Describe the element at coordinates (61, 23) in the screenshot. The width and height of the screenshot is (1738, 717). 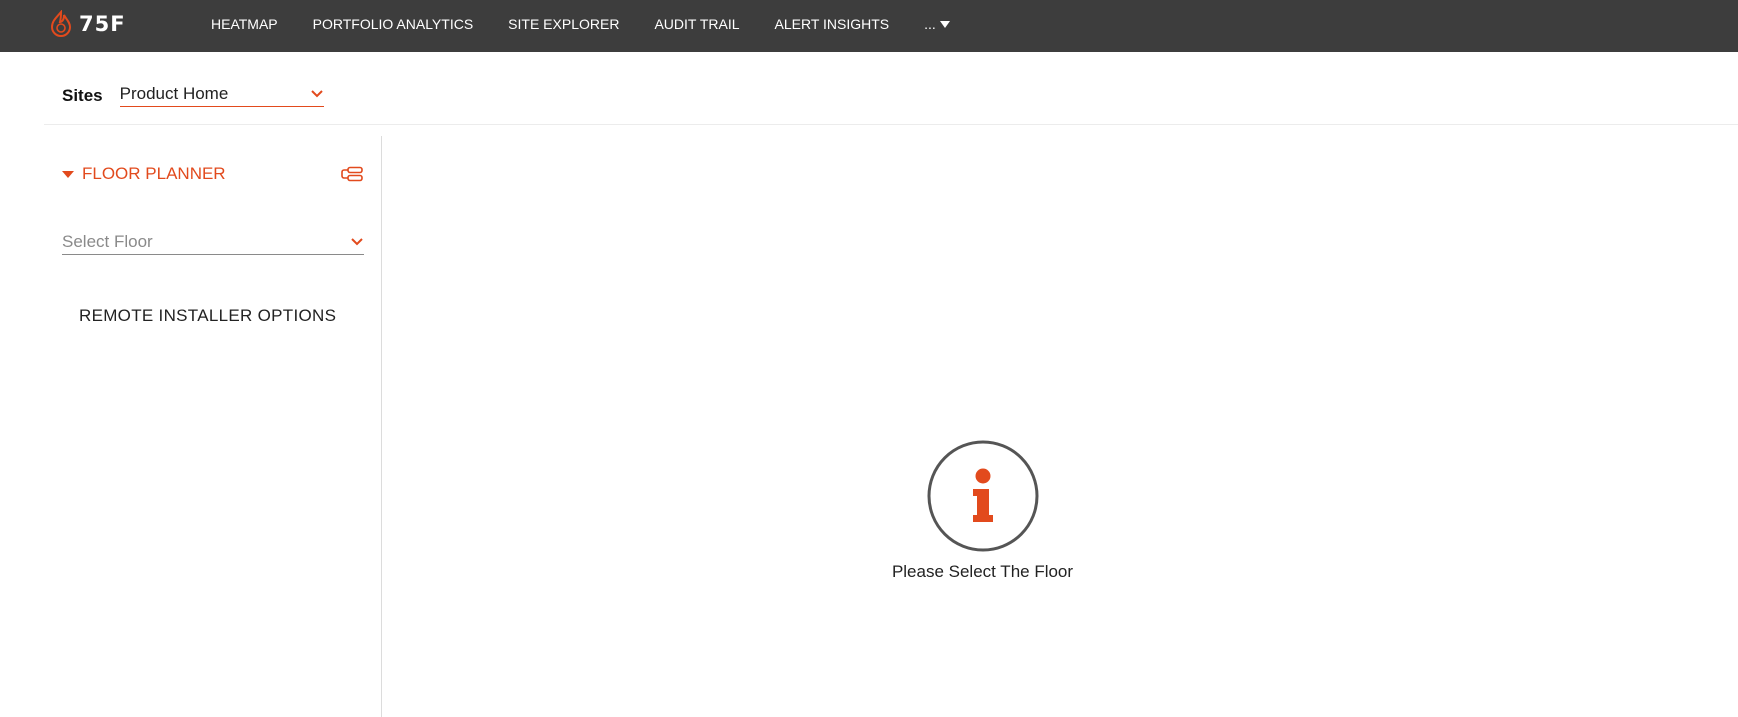
I see `logo-flame-icon` at that location.